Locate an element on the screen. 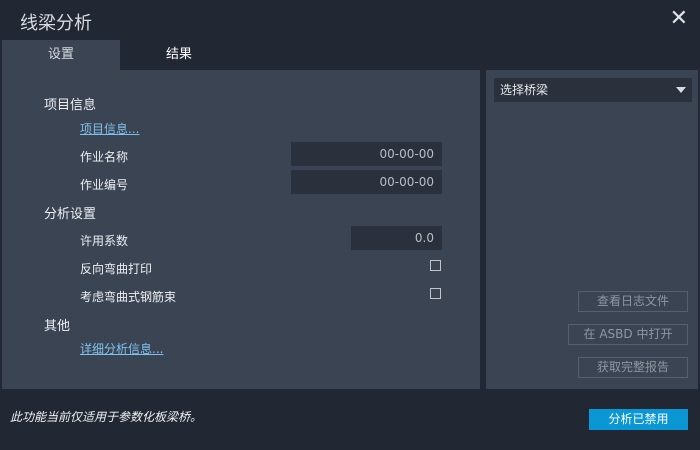  reverse-bending-checkbox is located at coordinates (435, 265).